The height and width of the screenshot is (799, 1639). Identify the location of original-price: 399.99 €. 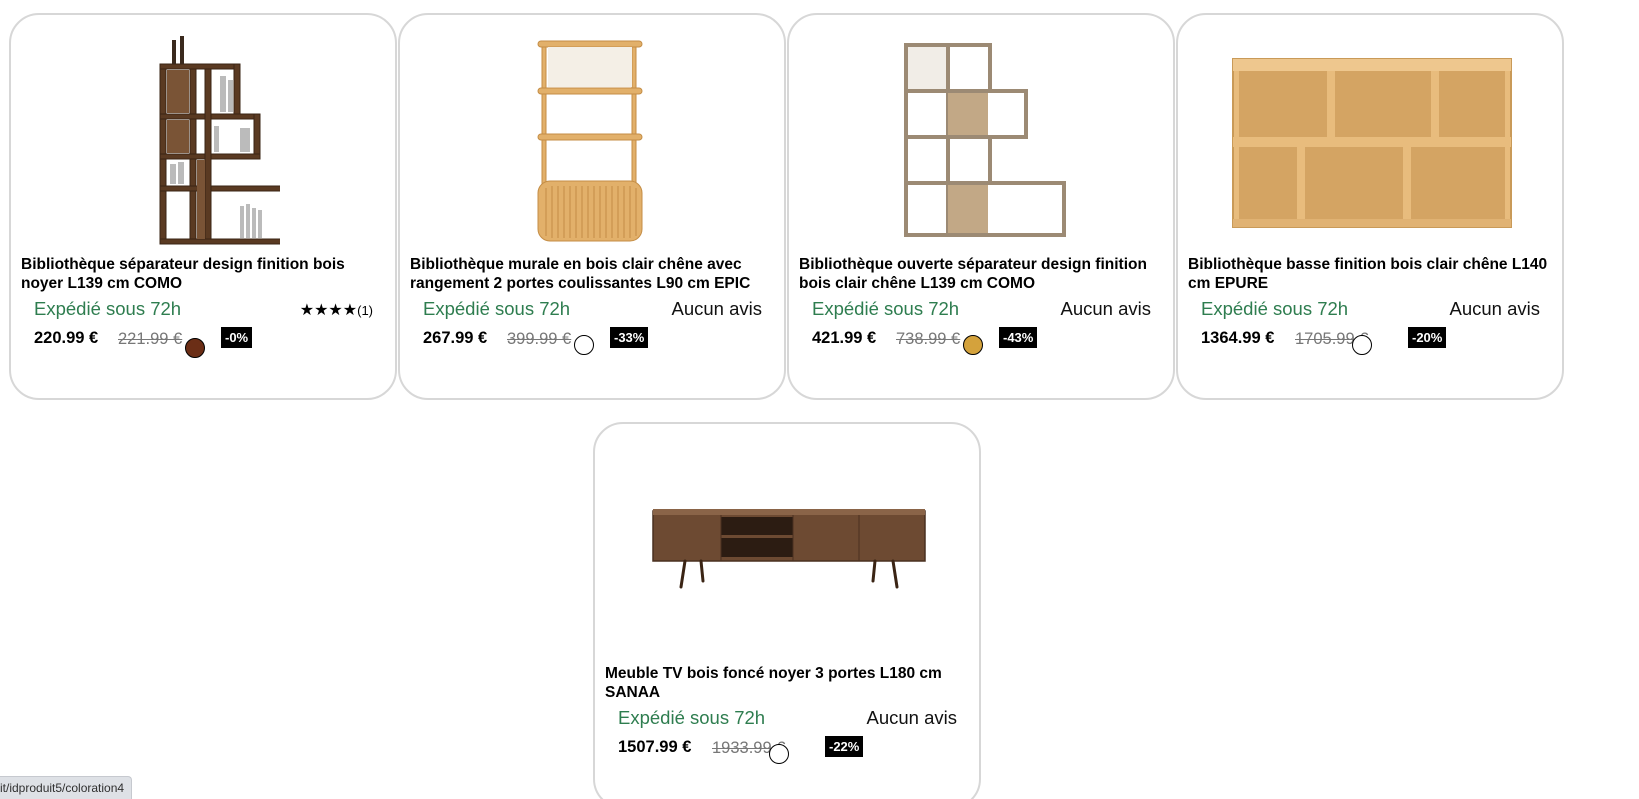
(539, 339).